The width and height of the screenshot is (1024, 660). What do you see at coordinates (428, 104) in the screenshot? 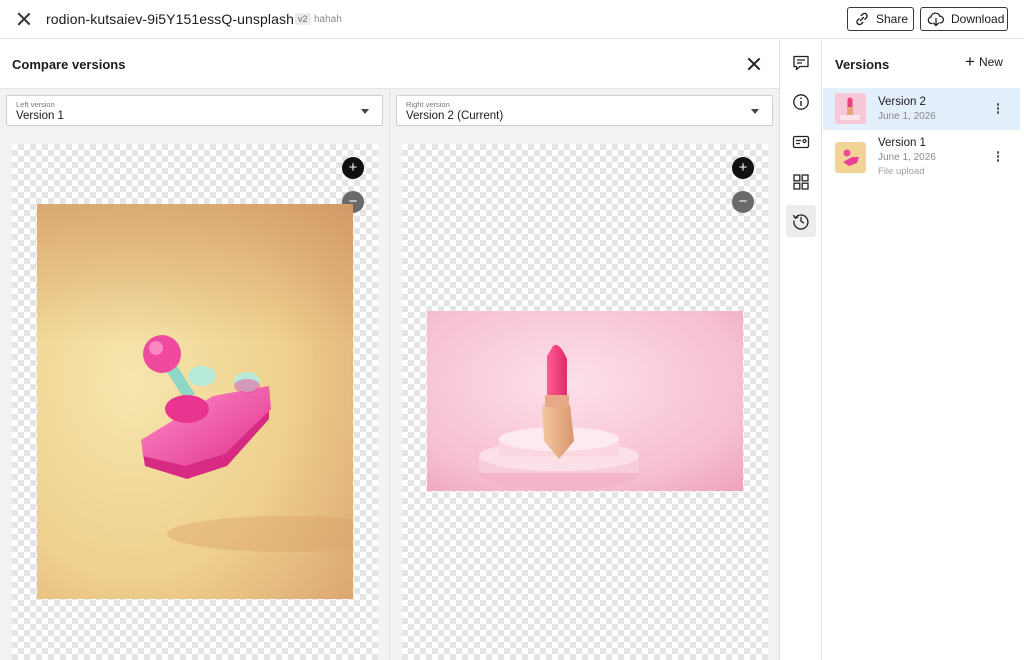
I see `right-version-caption: Right version` at bounding box center [428, 104].